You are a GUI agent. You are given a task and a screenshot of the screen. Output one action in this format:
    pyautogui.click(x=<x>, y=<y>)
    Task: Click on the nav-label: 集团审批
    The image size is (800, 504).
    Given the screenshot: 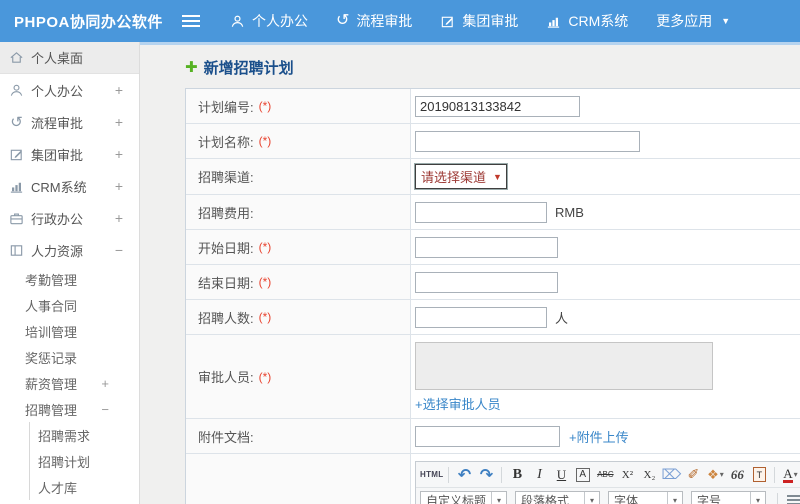 What is the action you would take?
    pyautogui.click(x=490, y=21)
    